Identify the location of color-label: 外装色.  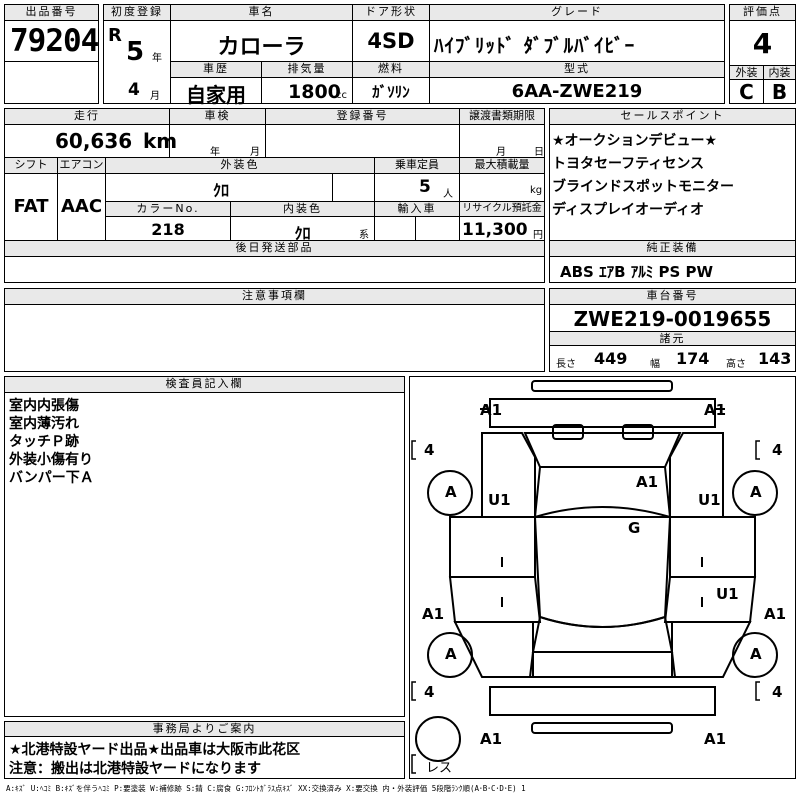
(240, 166).